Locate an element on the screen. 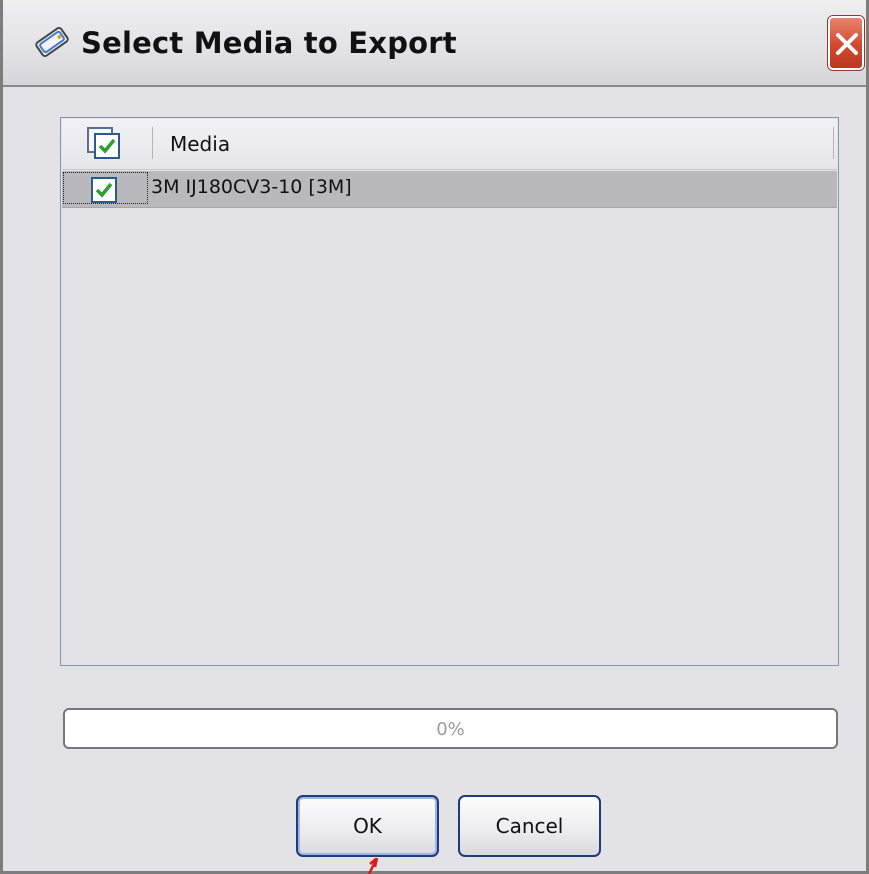 The height and width of the screenshot is (874, 869). media-tag-icon is located at coordinates (52, 42).